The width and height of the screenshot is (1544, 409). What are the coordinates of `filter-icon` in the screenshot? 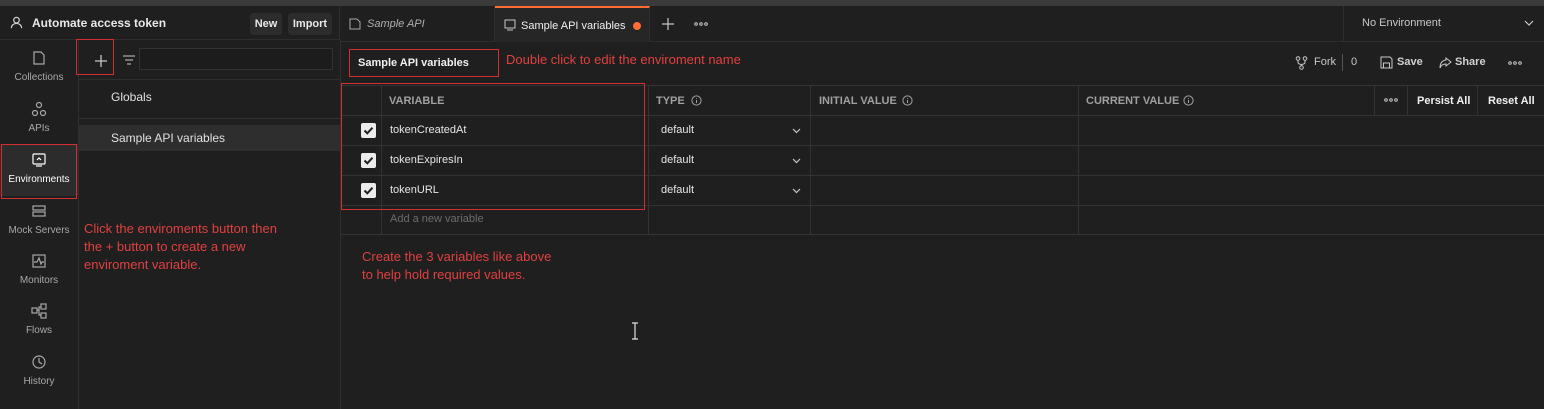 It's located at (129, 60).